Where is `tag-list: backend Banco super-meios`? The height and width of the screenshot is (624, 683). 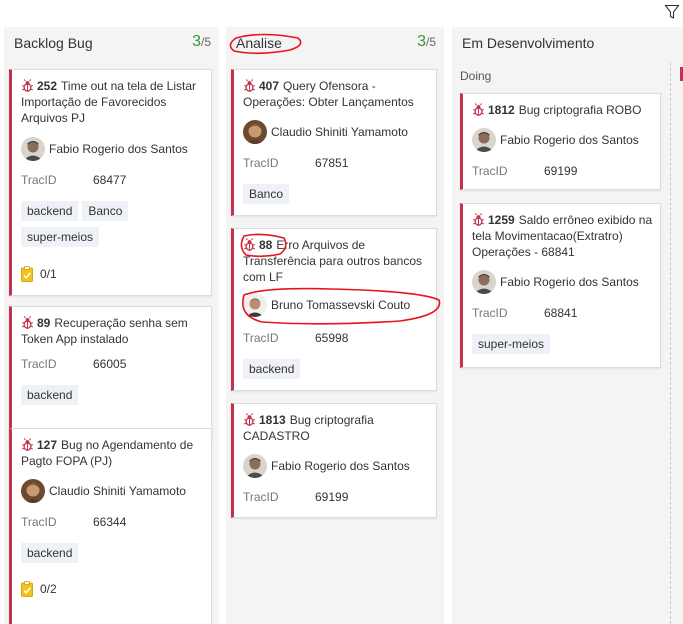
tag-list: backend Banco super-meios is located at coordinates (114, 227).